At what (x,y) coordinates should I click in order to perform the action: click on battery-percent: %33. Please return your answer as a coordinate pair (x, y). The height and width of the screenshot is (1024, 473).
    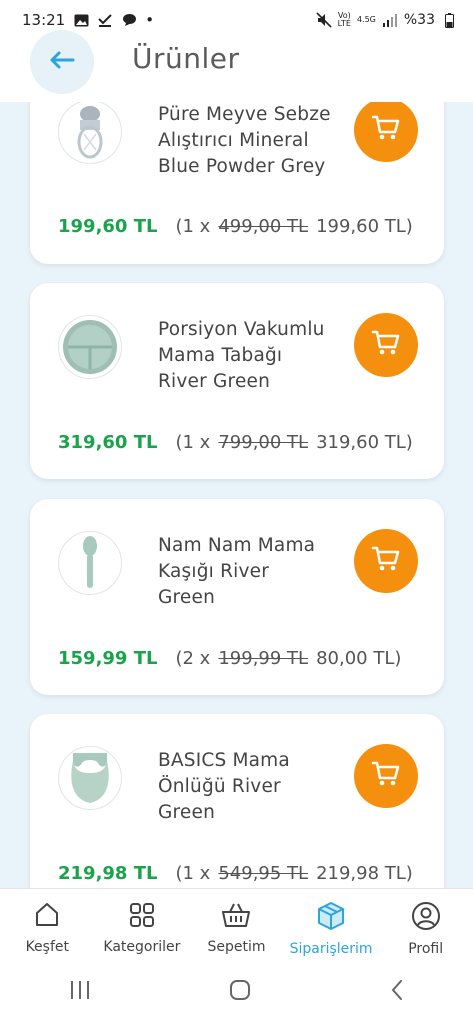
    Looking at the image, I should click on (419, 20).